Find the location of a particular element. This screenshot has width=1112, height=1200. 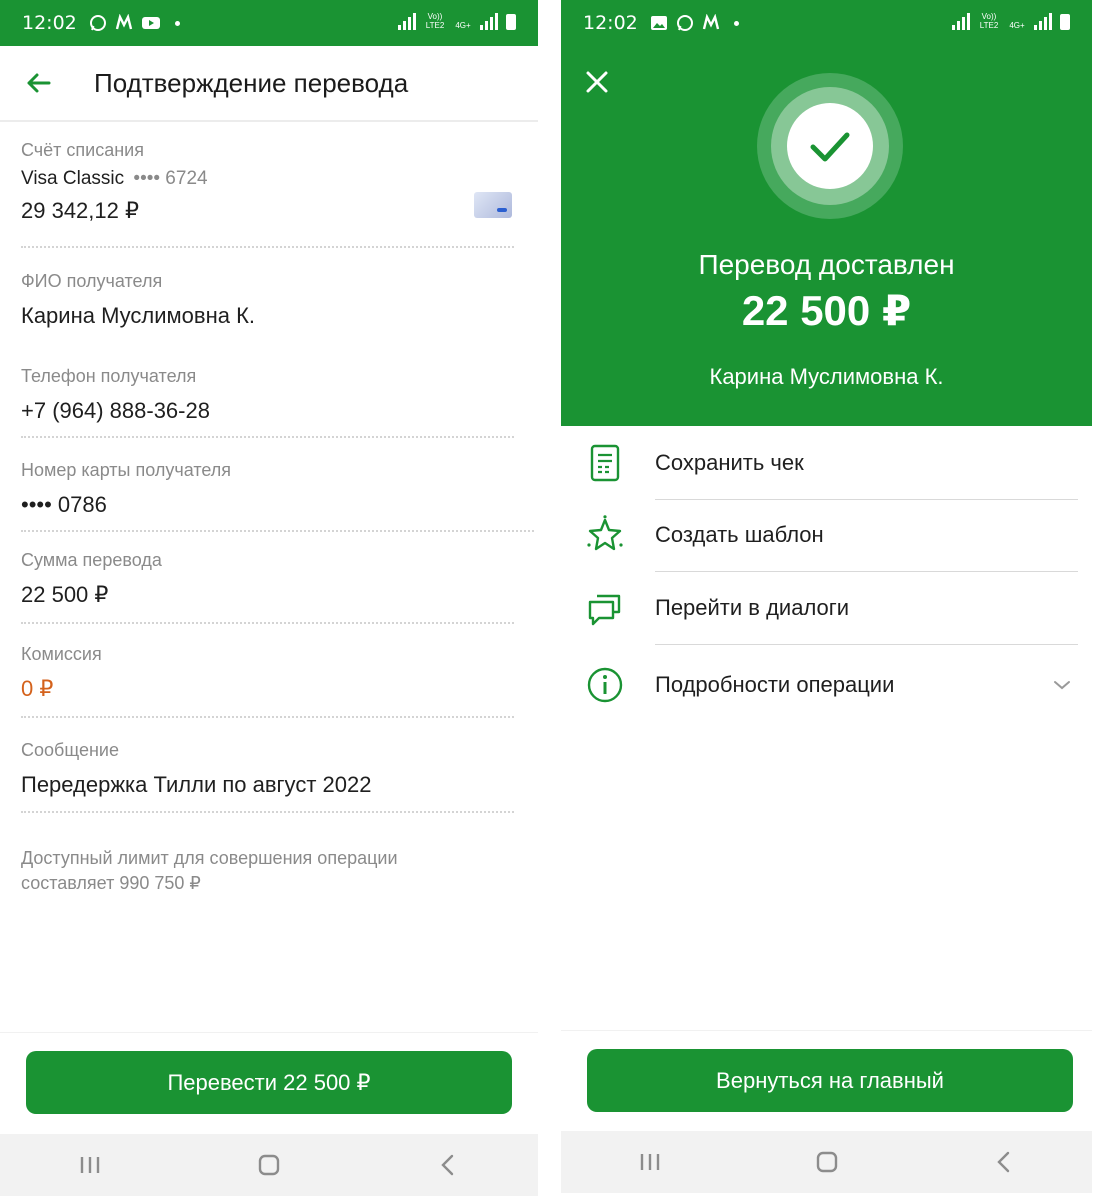

return-home-button: Вернуться на главный is located at coordinates (830, 1080).